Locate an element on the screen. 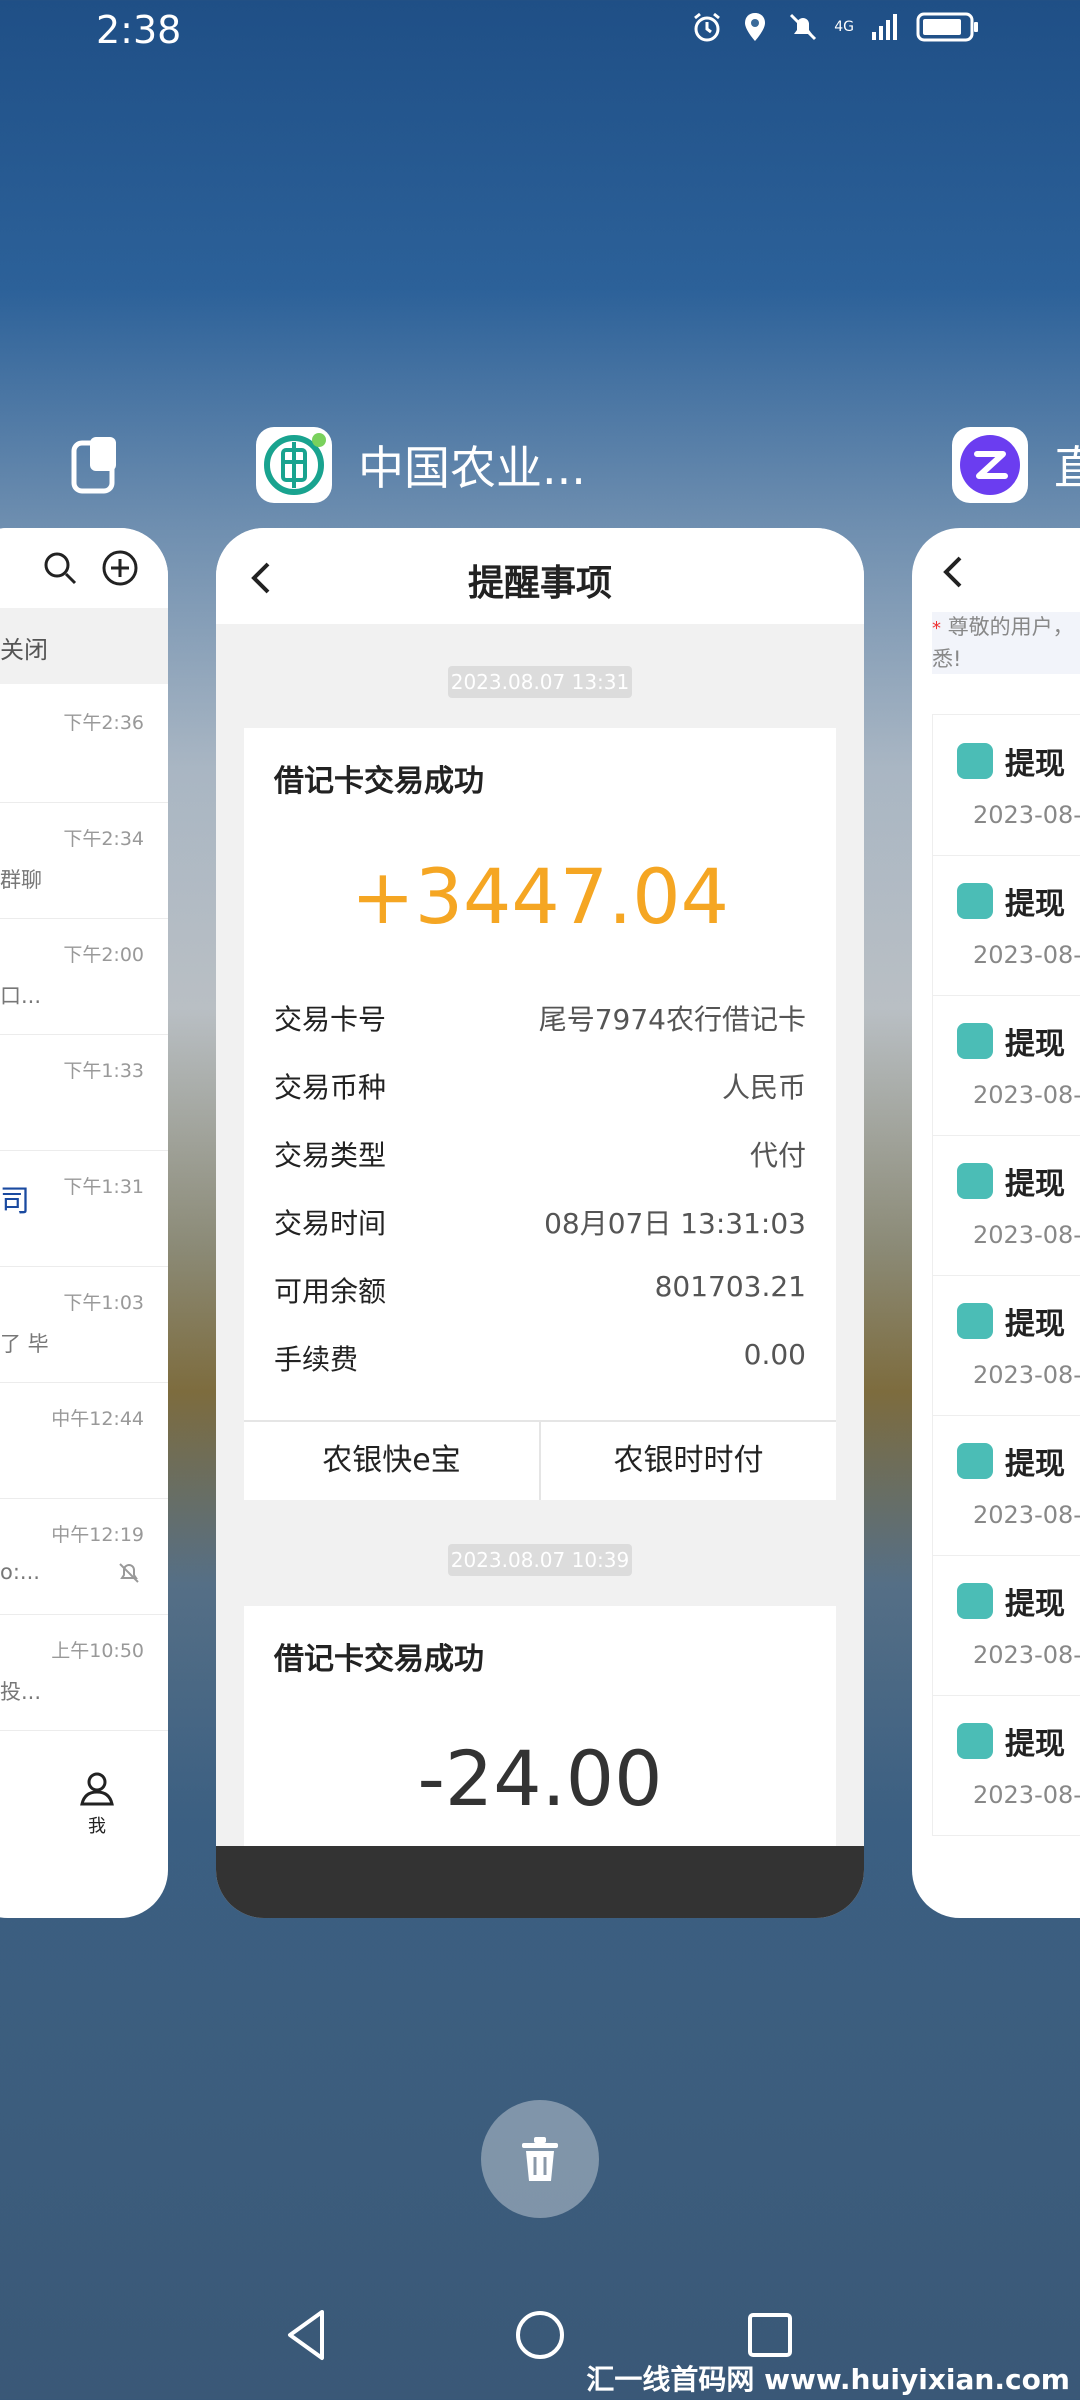 The width and height of the screenshot is (1080, 2400). notice-content: 尊敬的用户， 悉! is located at coordinates (1003, 643).